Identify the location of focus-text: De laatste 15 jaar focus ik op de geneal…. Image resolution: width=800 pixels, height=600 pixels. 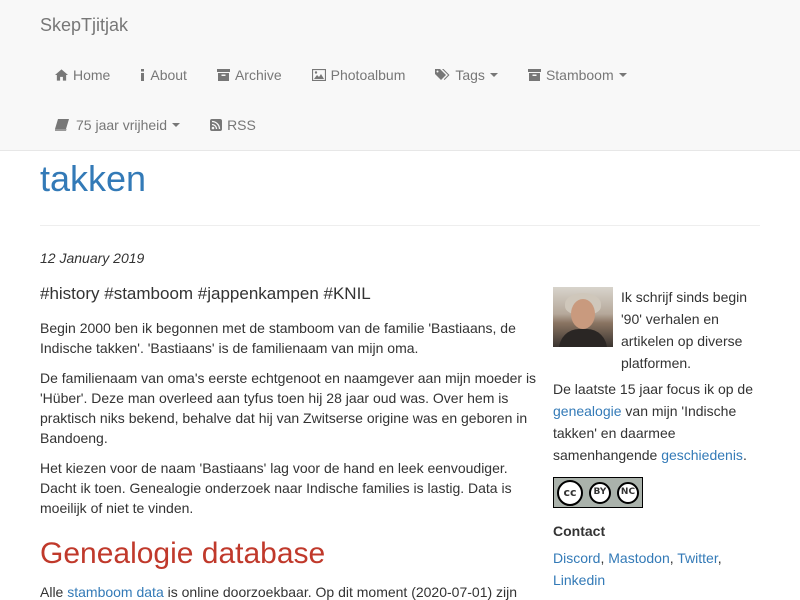
(656, 422).